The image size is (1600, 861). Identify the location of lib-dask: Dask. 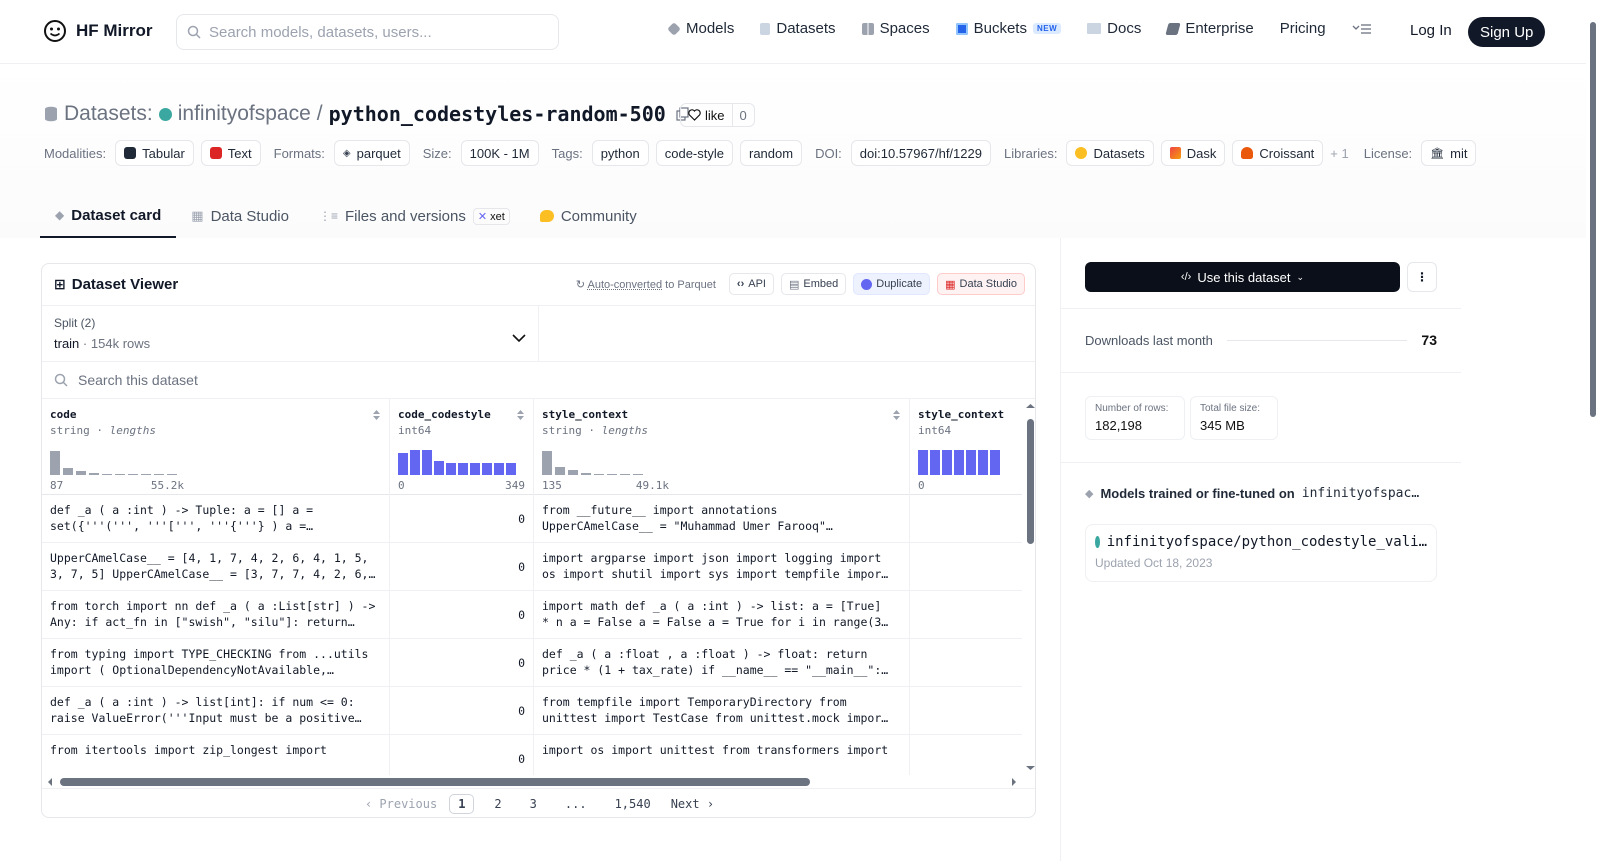
(1193, 153).